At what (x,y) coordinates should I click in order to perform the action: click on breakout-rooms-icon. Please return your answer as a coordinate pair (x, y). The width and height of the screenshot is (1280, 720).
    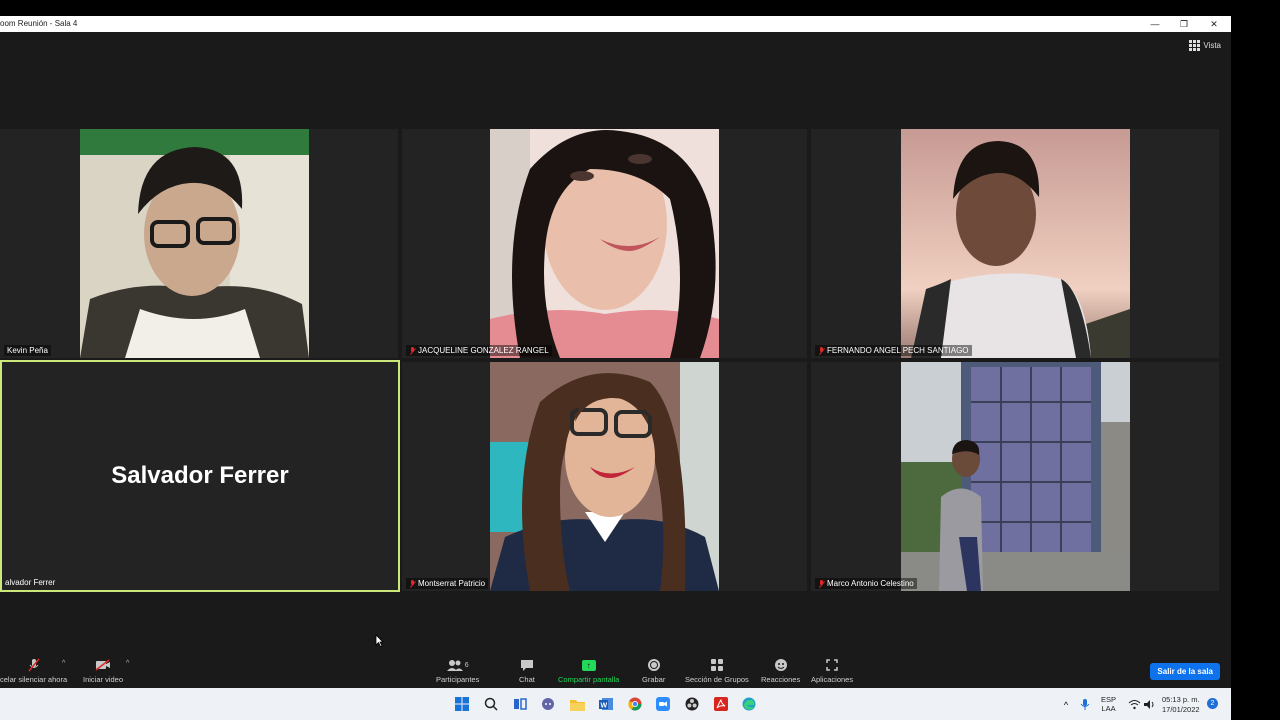
    Looking at the image, I should click on (716, 665).